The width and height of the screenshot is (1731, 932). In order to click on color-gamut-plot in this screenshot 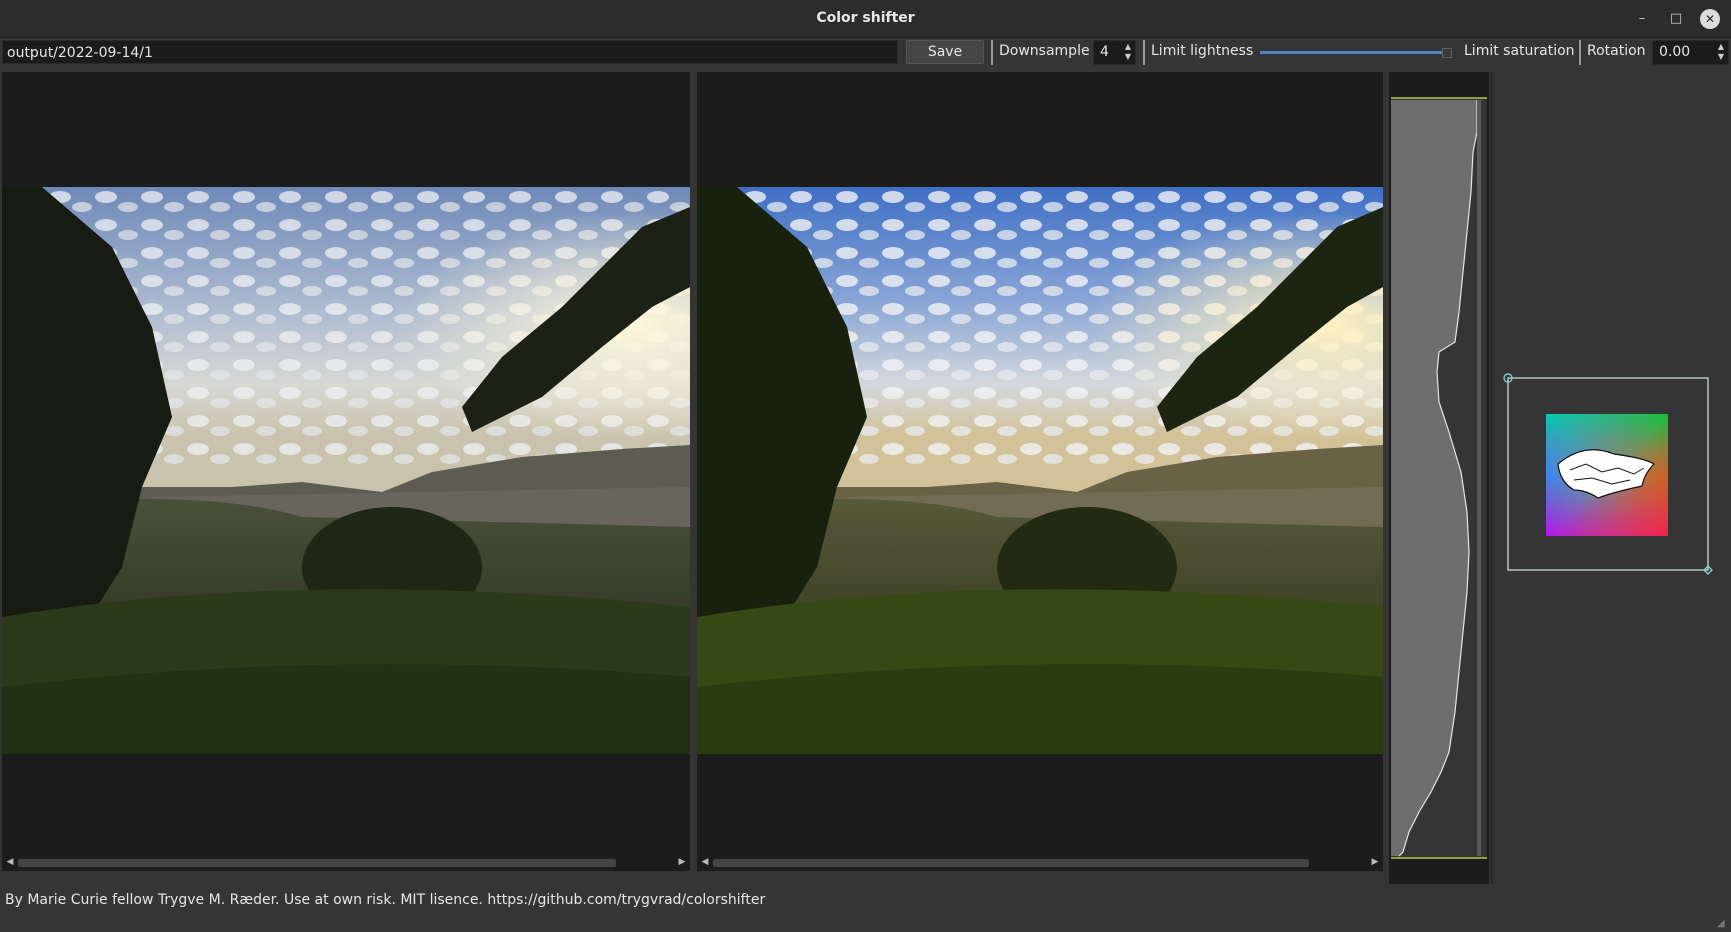, I will do `click(1612, 478)`.